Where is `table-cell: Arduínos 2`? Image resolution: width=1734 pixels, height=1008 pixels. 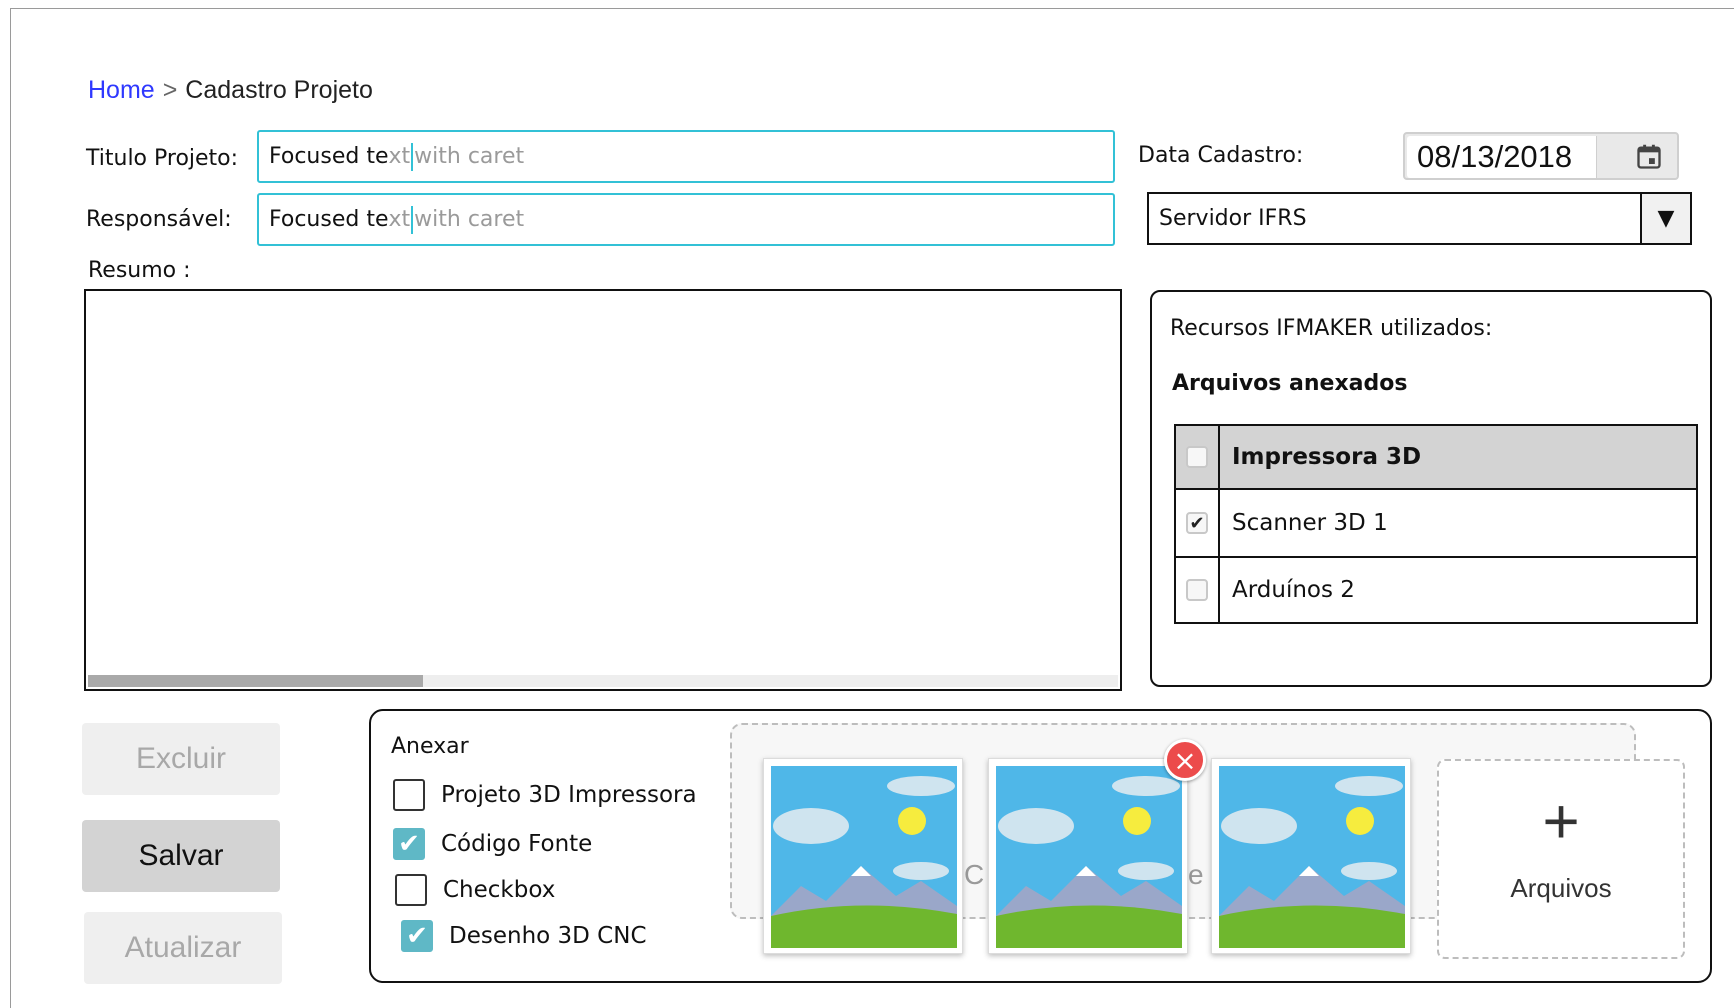 table-cell: Arduínos 2 is located at coordinates (1293, 590).